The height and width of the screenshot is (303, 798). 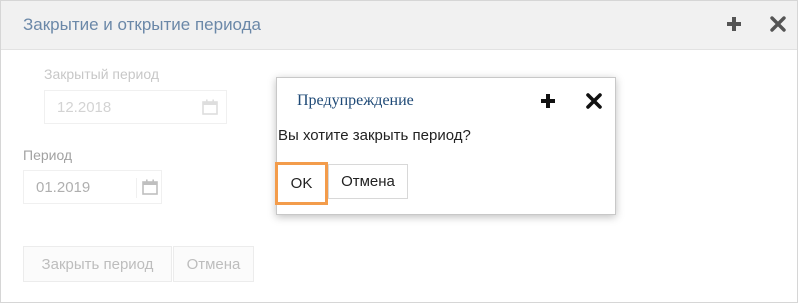 I want to click on dialog-cancel-button: Отмена, so click(x=368, y=181).